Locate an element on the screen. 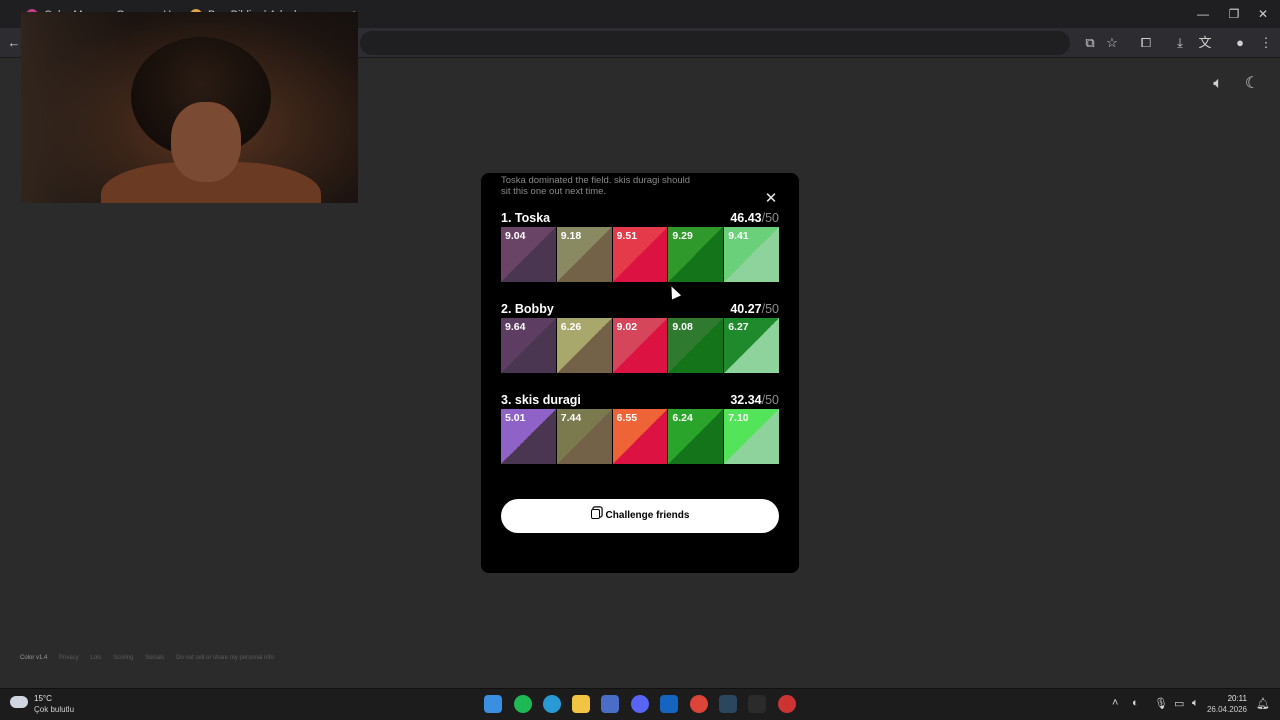  color-swatch: 9.29 is located at coordinates (696, 254).